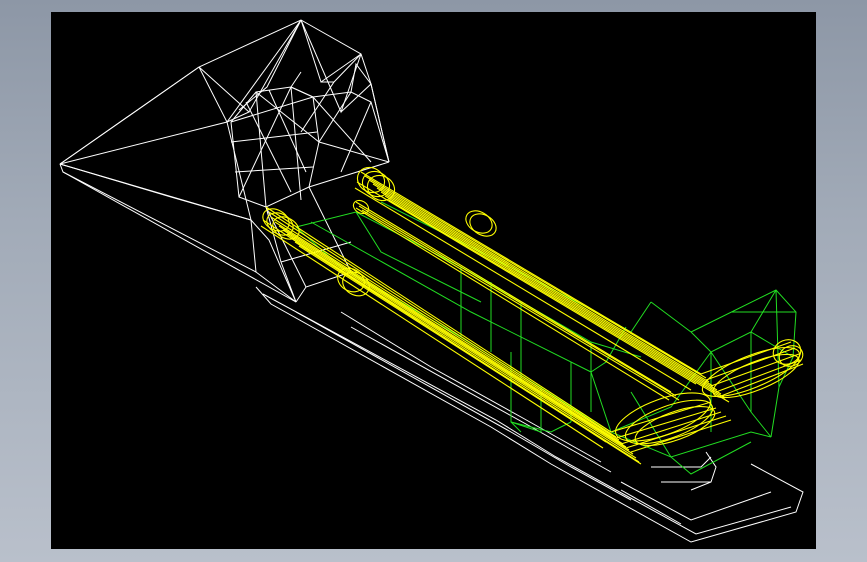 This screenshot has height=562, width=867. I want to click on tube-front-cross, so click(671, 422).